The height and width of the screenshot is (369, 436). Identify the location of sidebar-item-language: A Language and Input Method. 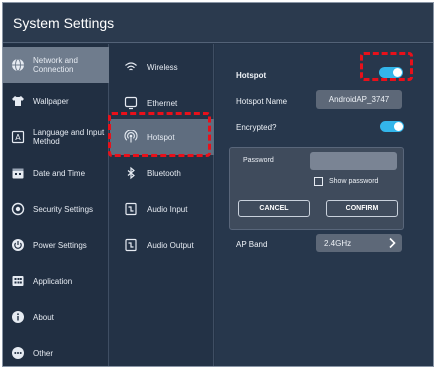
(56, 137).